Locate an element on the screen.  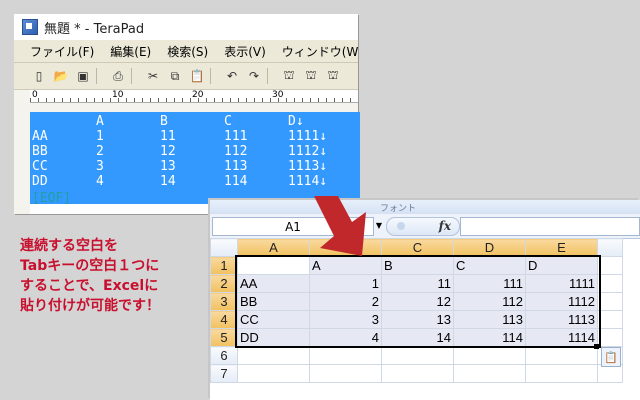
paste-icon: 📋 is located at coordinates (197, 76).